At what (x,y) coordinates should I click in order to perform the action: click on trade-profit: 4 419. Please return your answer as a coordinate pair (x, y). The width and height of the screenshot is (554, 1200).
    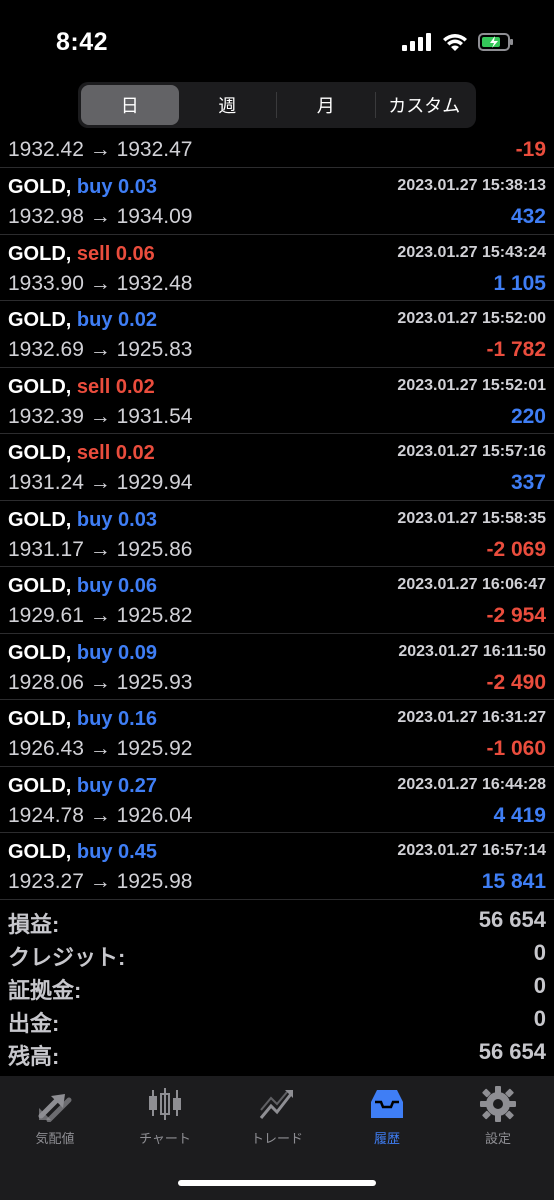
    Looking at the image, I should click on (519, 815).